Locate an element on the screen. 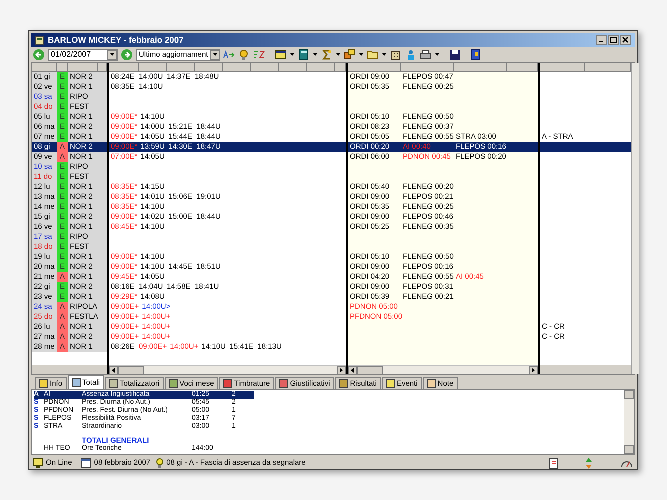  minimize-button is located at coordinates (601, 40).